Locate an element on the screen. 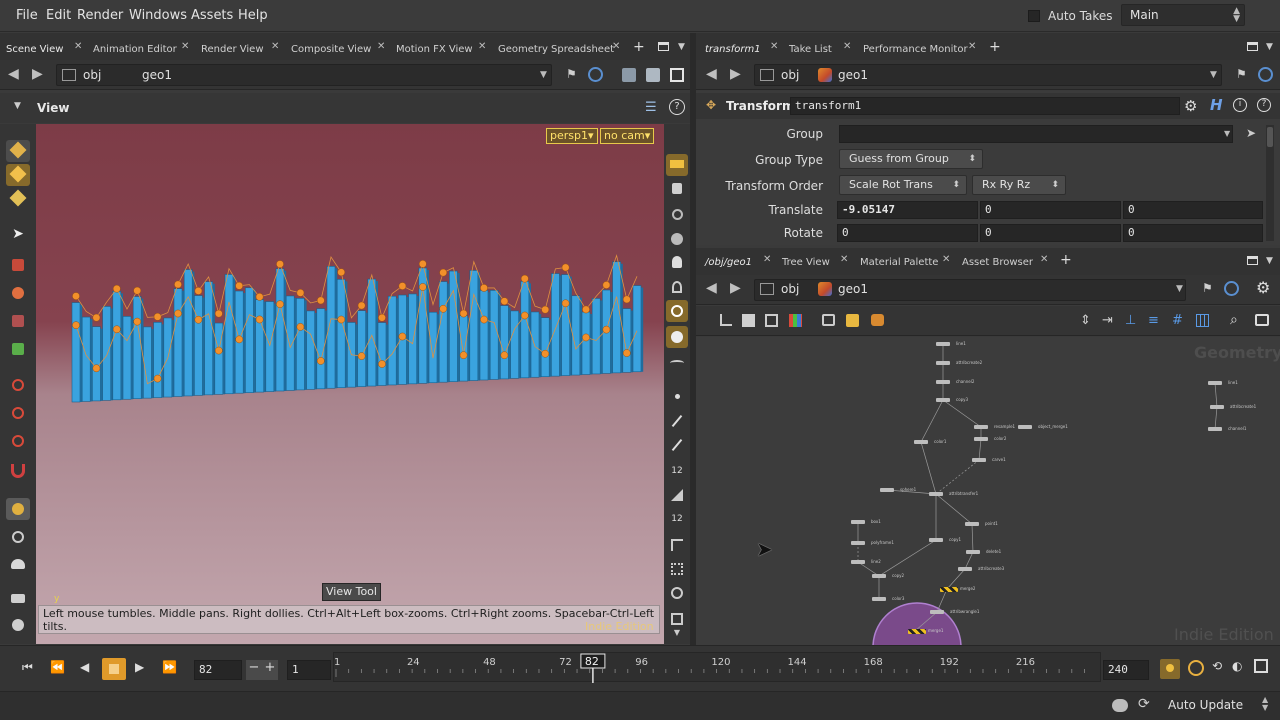  display-icon is located at coordinates (677, 311).